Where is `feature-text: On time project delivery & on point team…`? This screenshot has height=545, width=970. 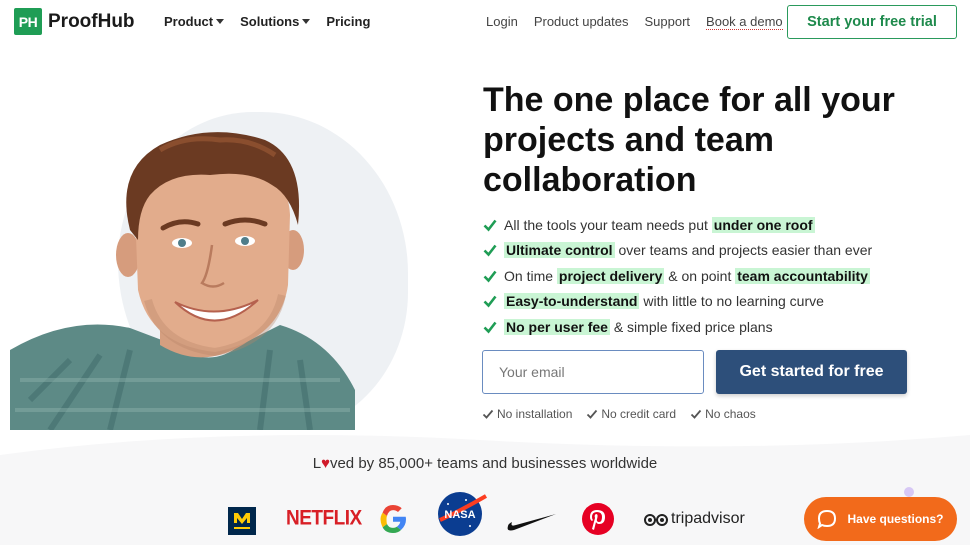
feature-text: On time project delivery & on point team… is located at coordinates (687, 275).